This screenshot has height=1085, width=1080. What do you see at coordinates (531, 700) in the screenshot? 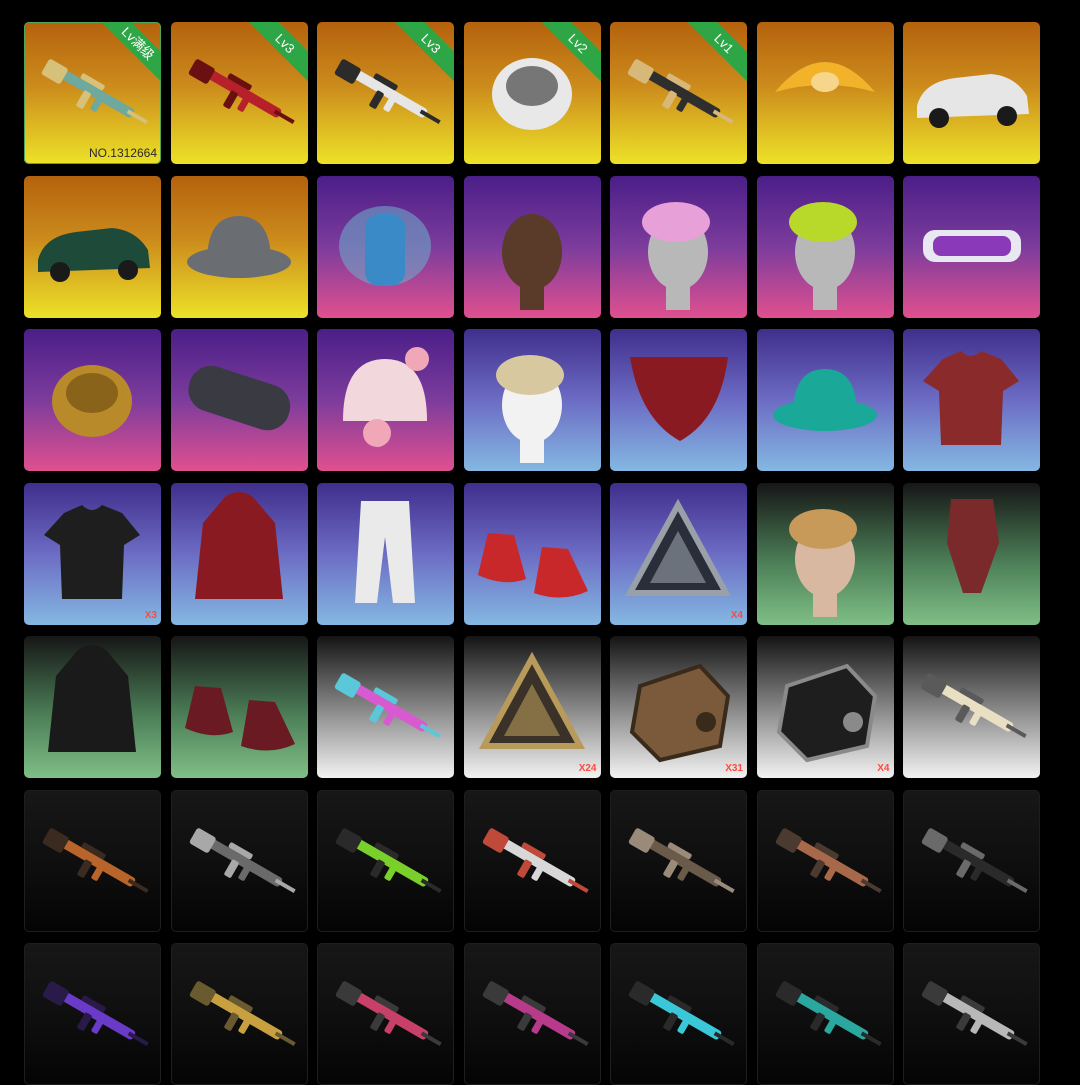
I see `gold-triangle-crate-icon` at bounding box center [531, 700].